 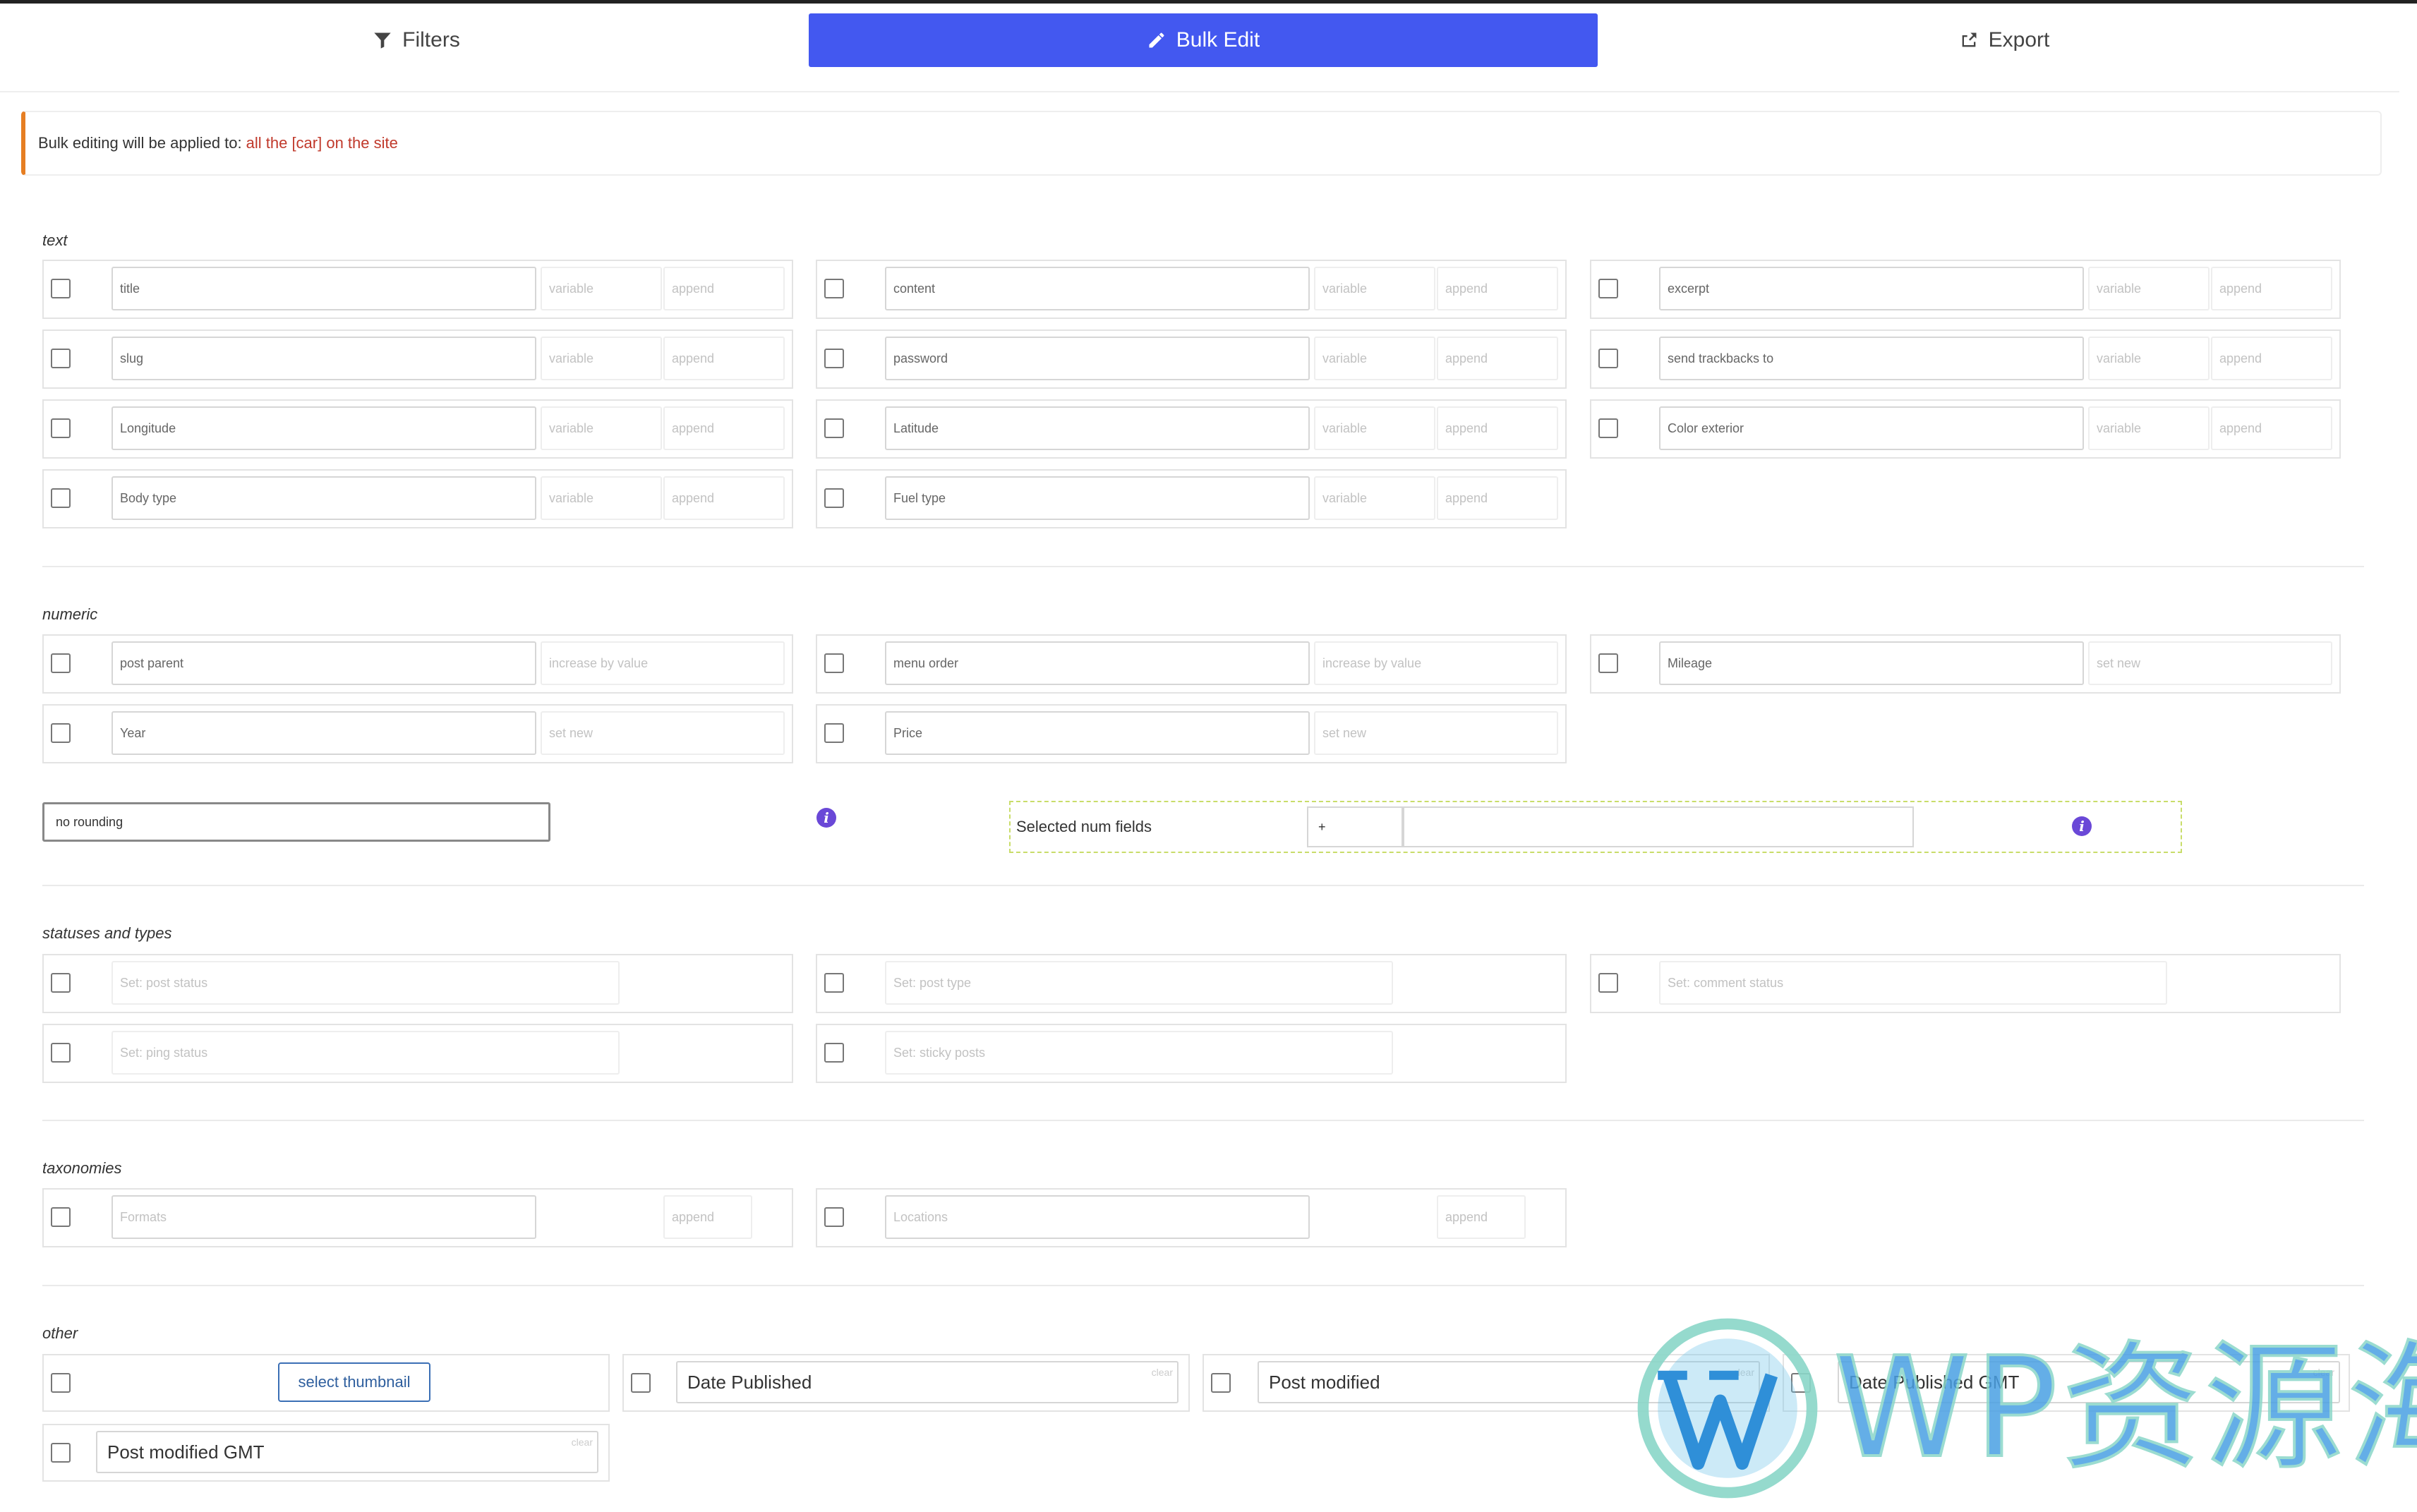 What do you see at coordinates (366, 1053) in the screenshot?
I see `status-select: Set: ping status` at bounding box center [366, 1053].